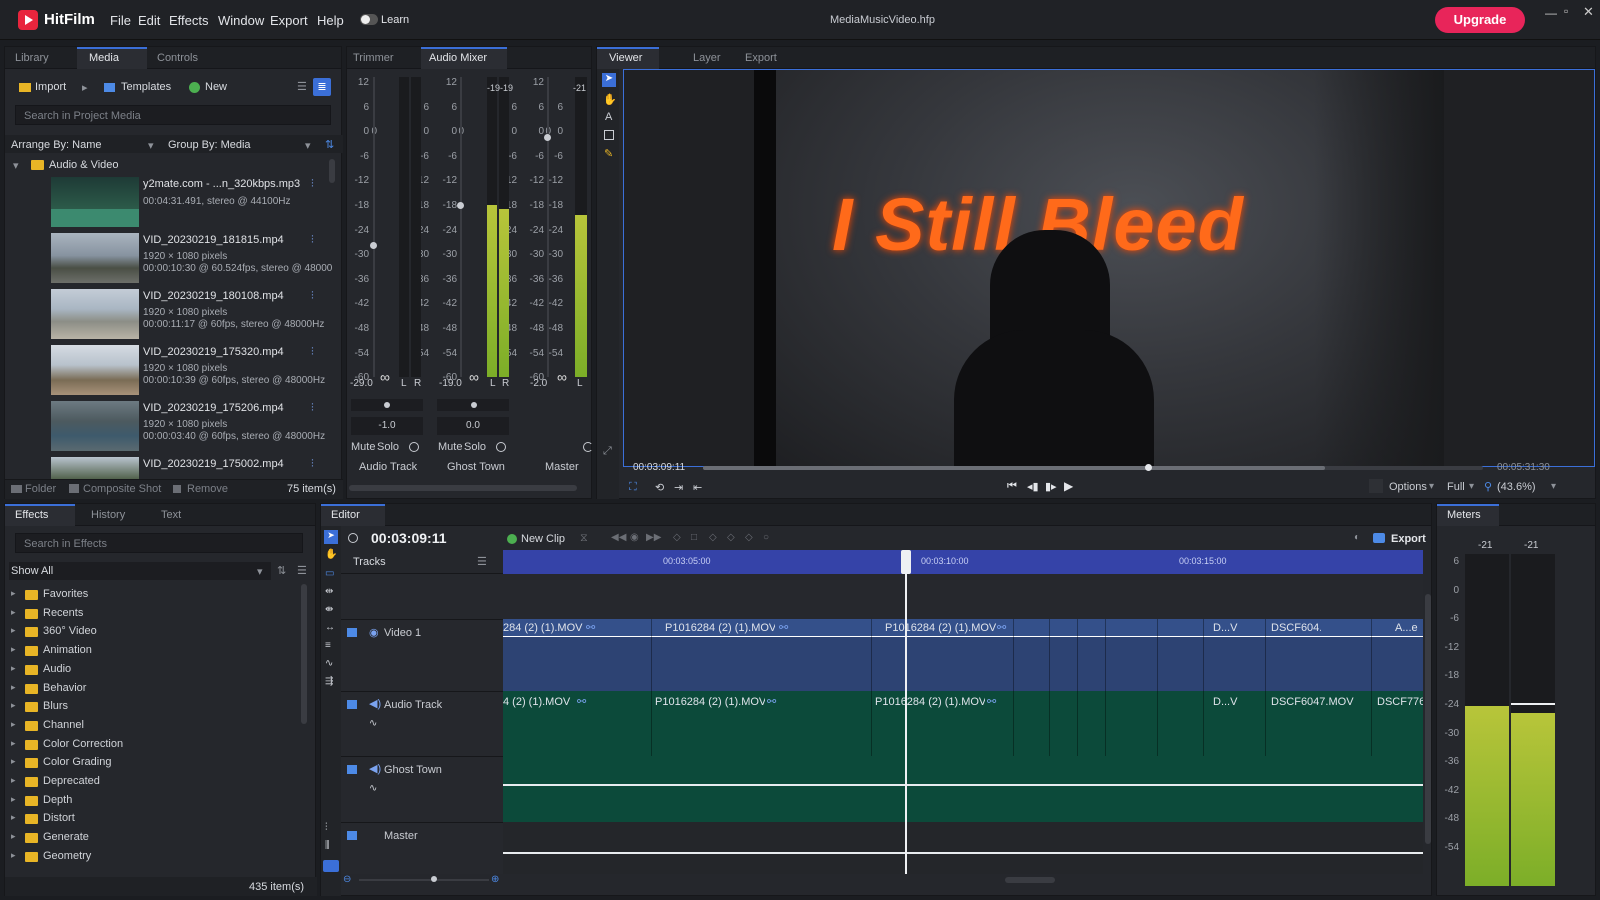 The width and height of the screenshot is (1600, 900). Describe the element at coordinates (209, 145) in the screenshot. I see `group-by-select: Group By: Media` at that location.